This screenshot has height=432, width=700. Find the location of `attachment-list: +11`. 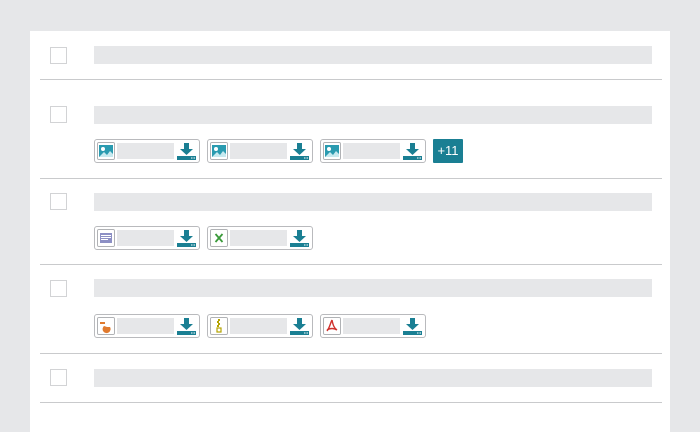

attachment-list: +11 is located at coordinates (279, 151).